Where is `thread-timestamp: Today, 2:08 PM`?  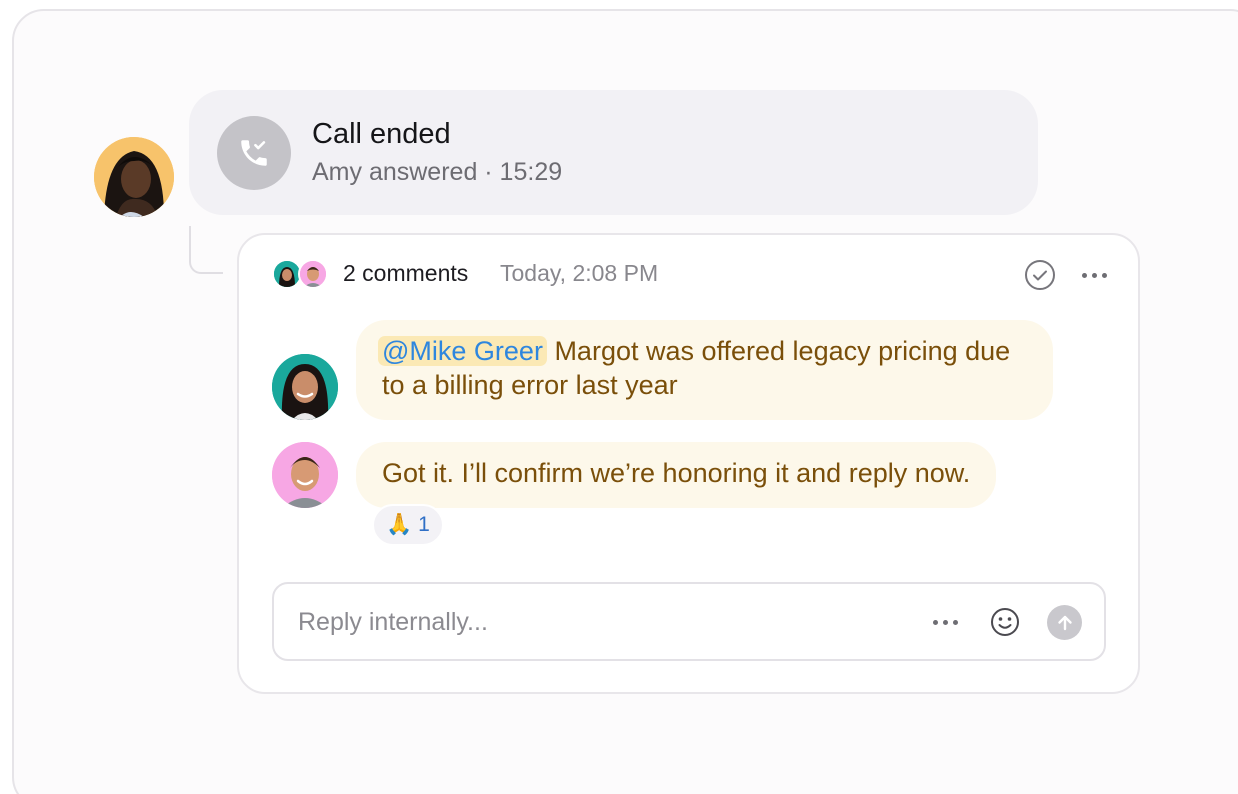 thread-timestamp: Today, 2:08 PM is located at coordinates (579, 273).